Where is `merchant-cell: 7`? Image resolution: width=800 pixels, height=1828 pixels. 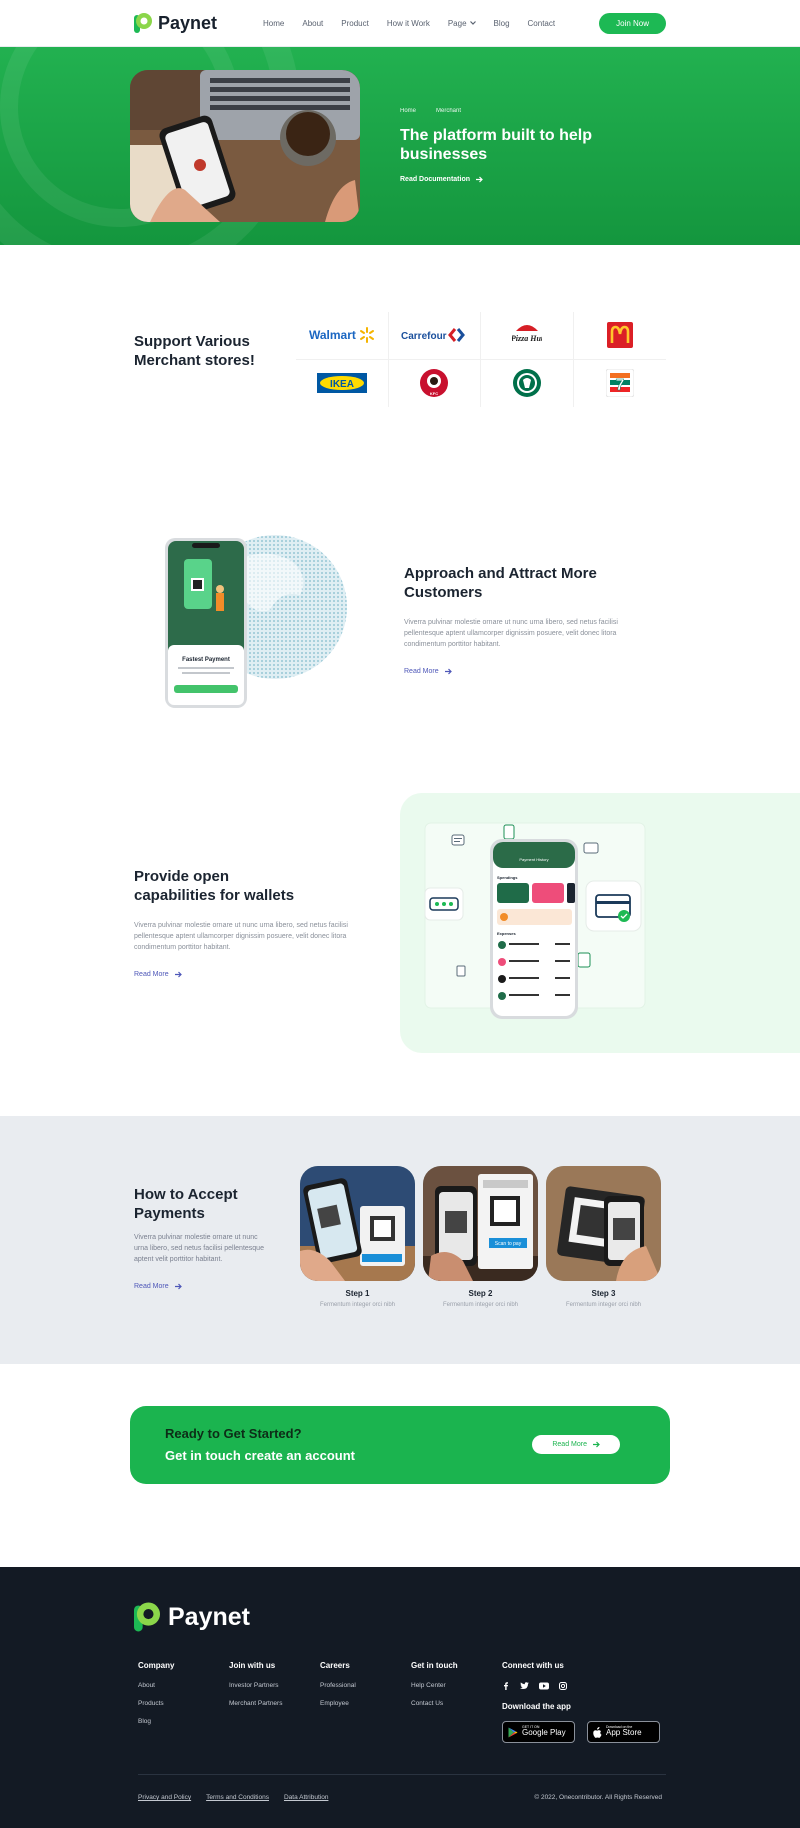 merchant-cell: 7 is located at coordinates (620, 384).